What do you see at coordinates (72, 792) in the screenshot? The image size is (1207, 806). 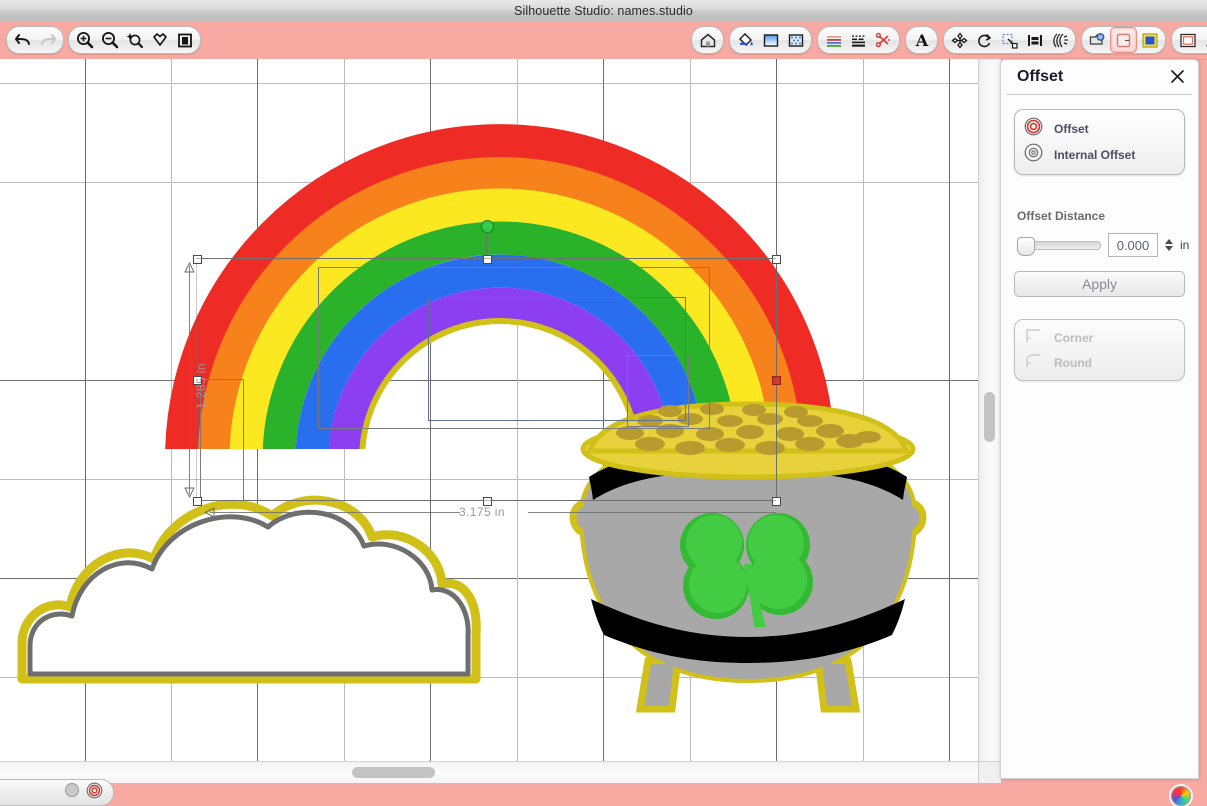 I see `status-blank-icon` at bounding box center [72, 792].